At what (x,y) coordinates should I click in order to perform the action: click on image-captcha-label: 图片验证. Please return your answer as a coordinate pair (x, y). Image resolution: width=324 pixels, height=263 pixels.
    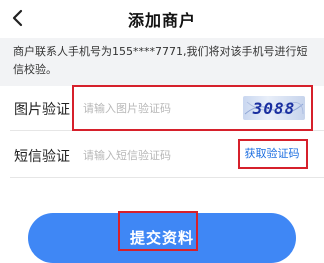
    Looking at the image, I should click on (42, 110).